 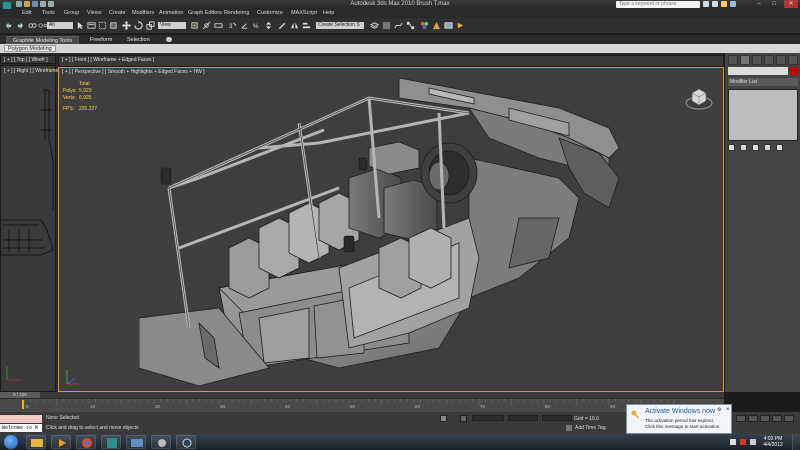 What do you see at coordinates (43, 40) in the screenshot?
I see `tab-graphite-modeling-tools: Graphite Modeling Tools` at bounding box center [43, 40].